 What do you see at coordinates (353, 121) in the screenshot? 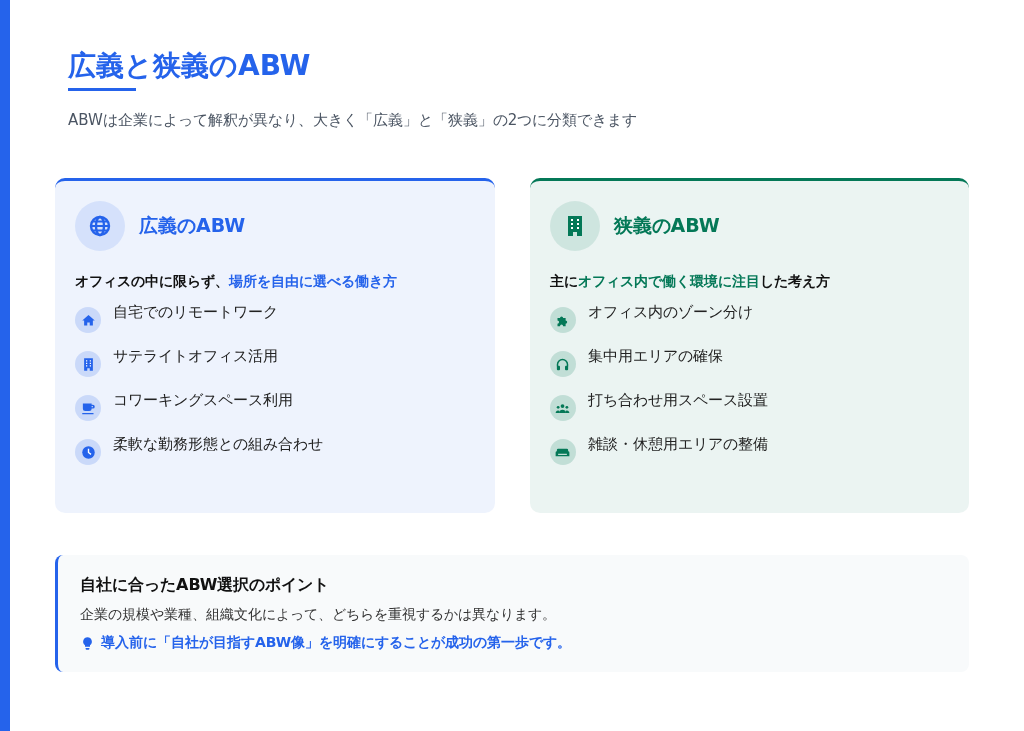
I see `lead-text: ABWは企業によって解釈が異なり、大きく「広義」と「狭義」の2つに分類できます` at bounding box center [353, 121].